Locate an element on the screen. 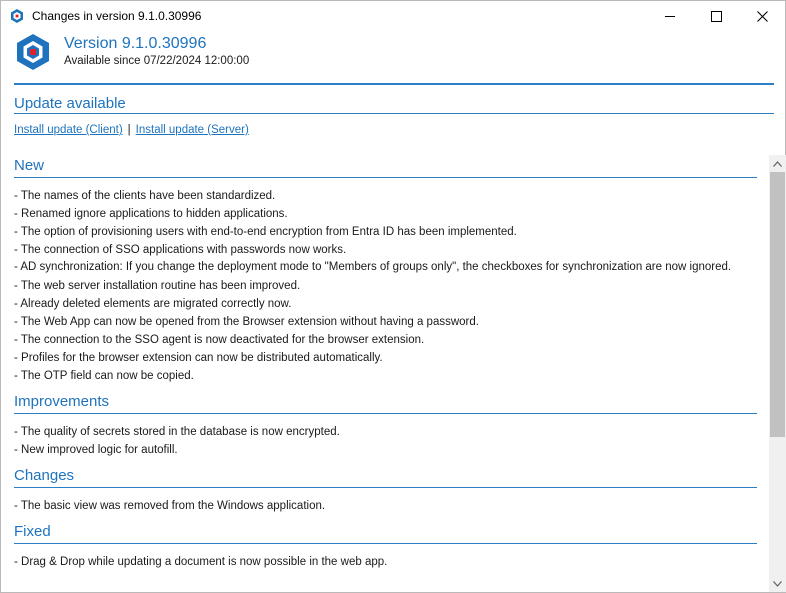 This screenshot has height=593, width=786. maximize-icon is located at coordinates (716, 16).